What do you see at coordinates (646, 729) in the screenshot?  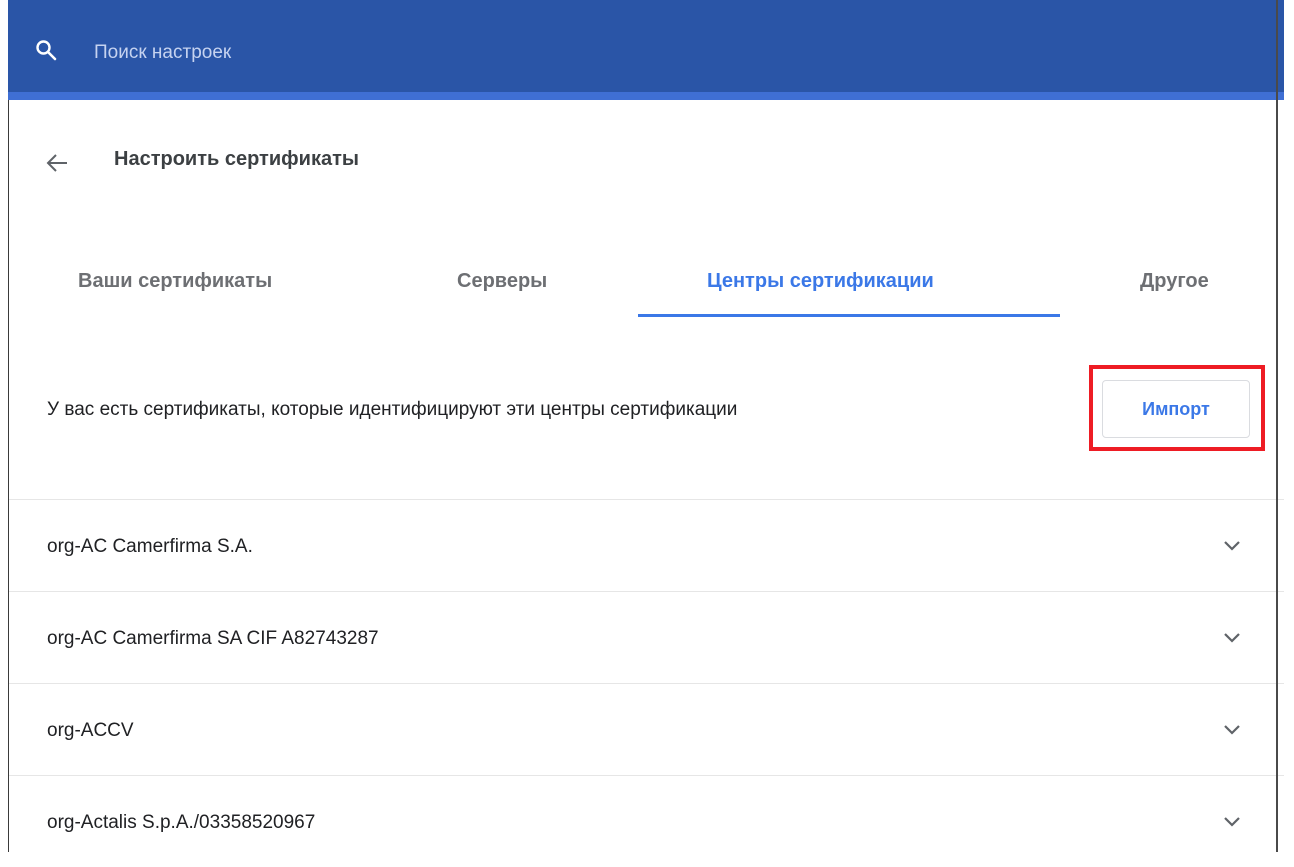 I see `list-item: org-ACCV` at bounding box center [646, 729].